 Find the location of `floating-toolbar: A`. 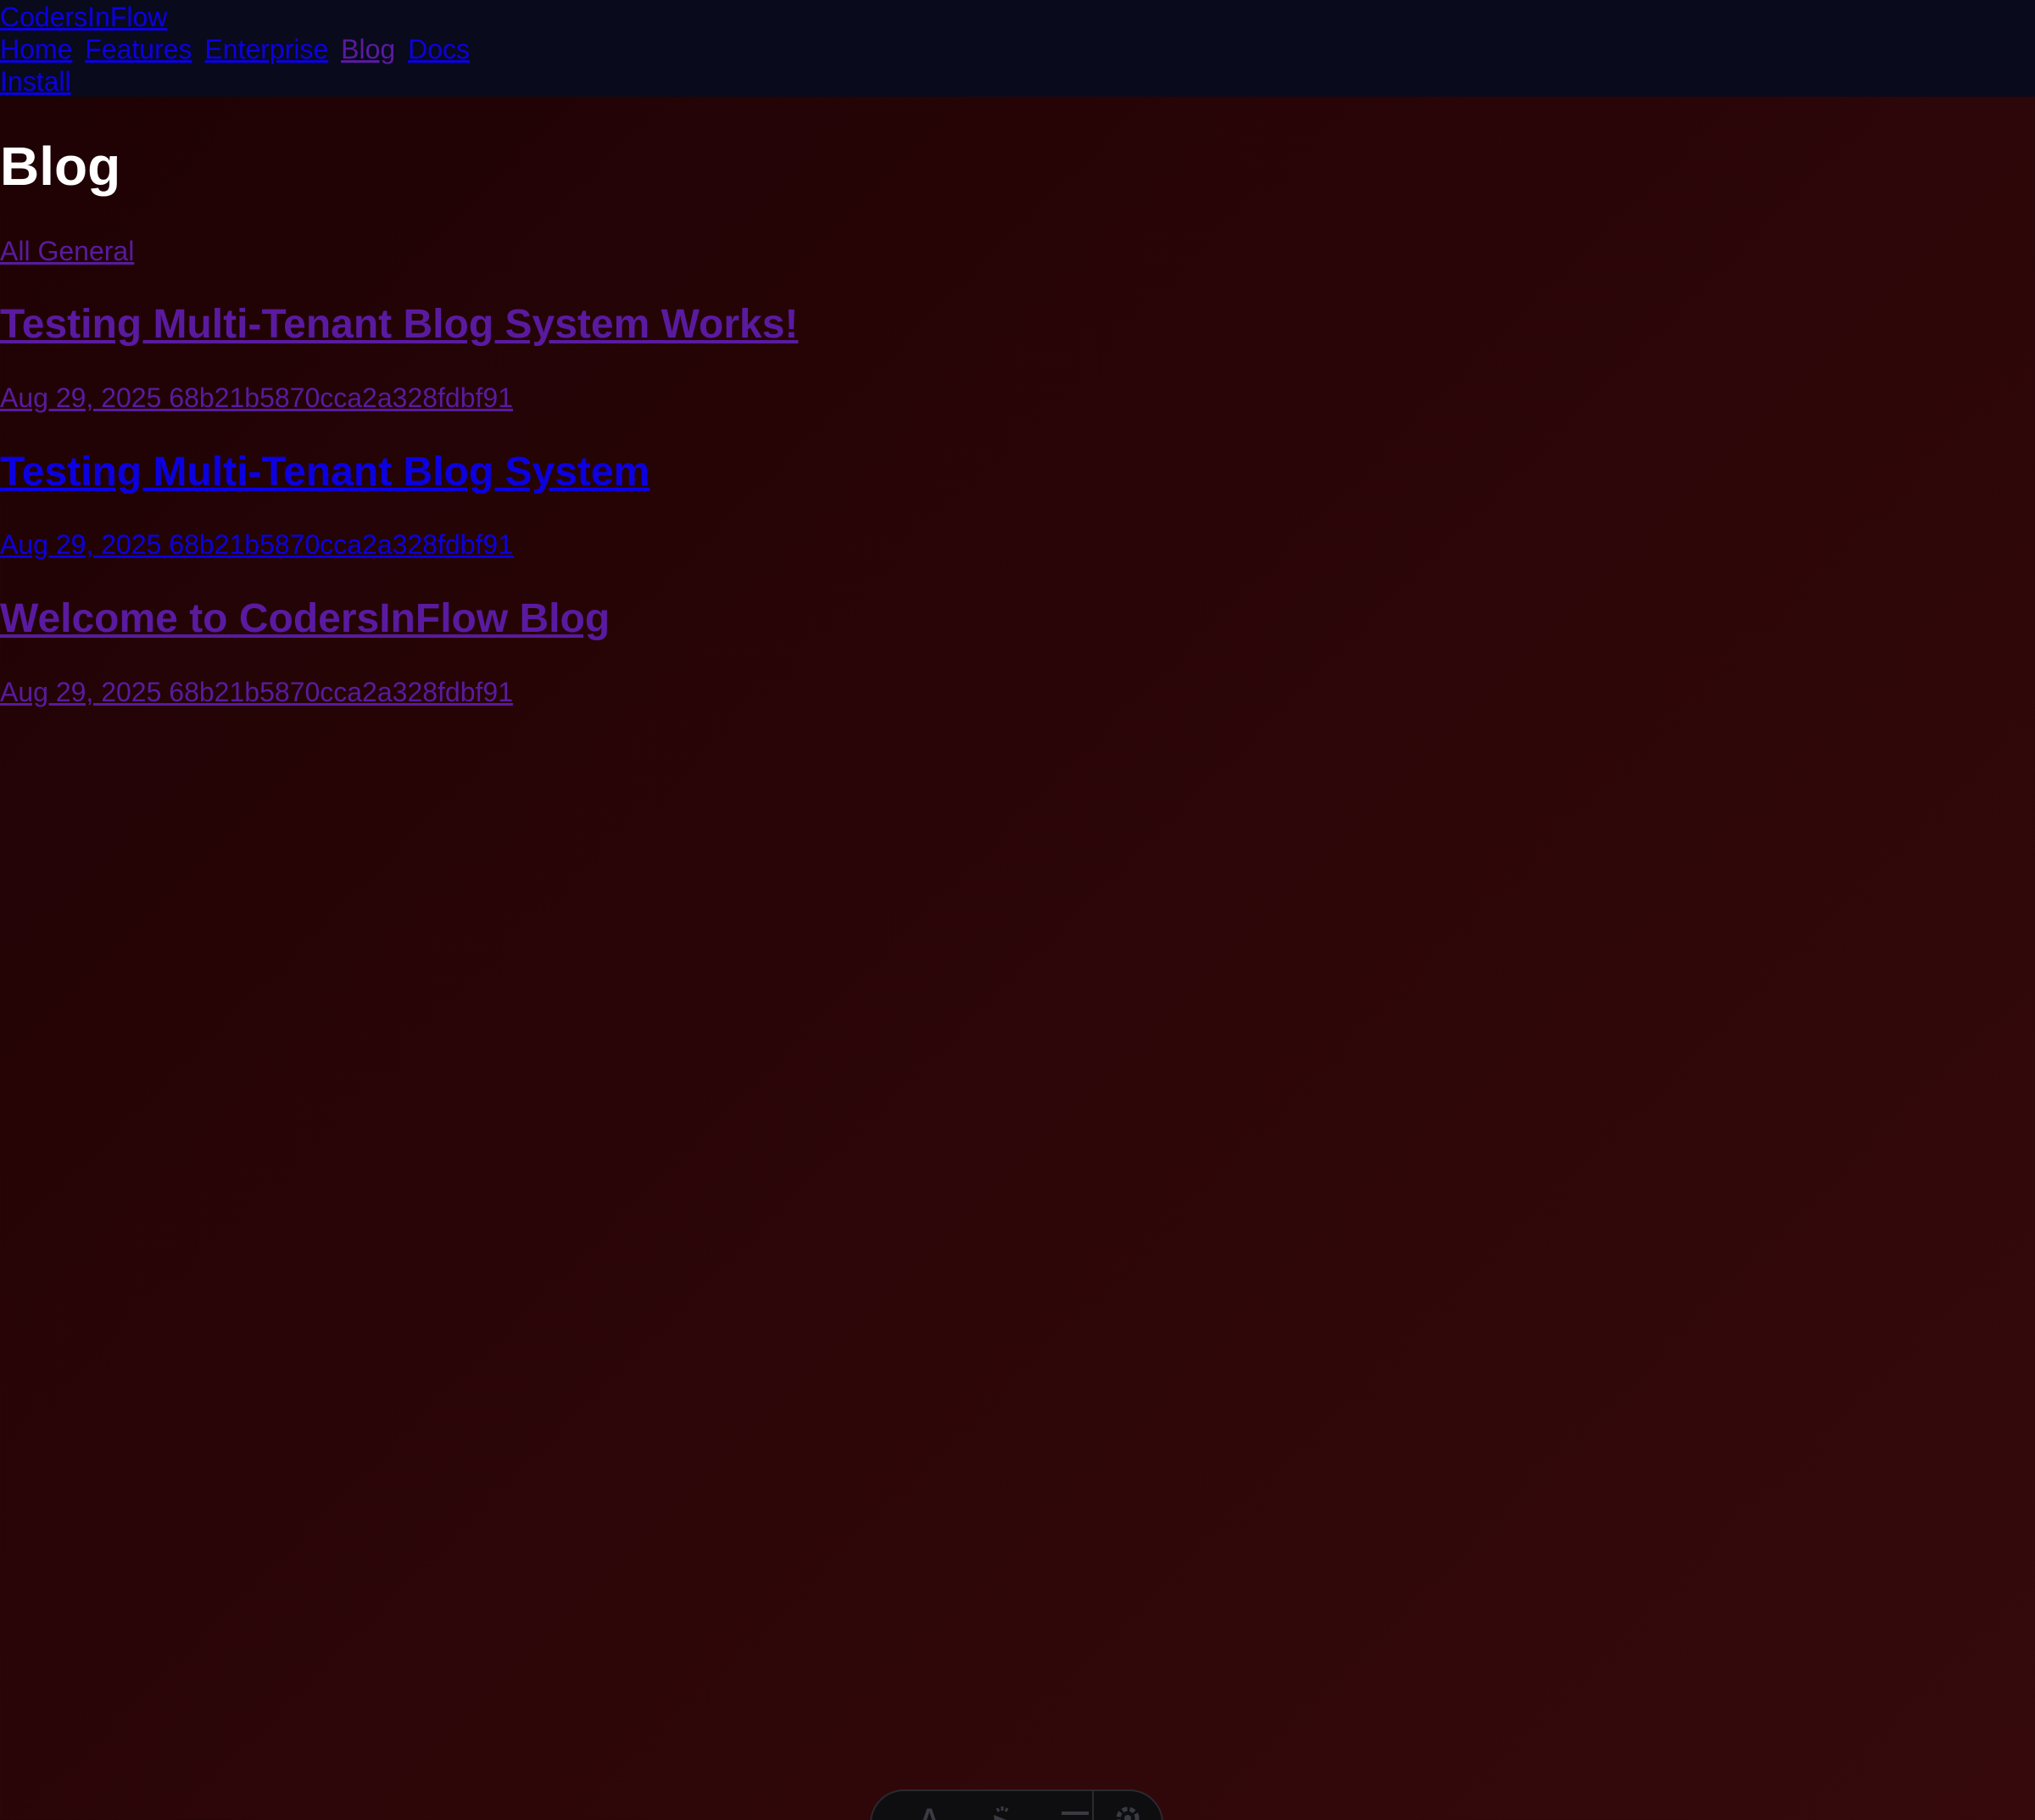

floating-toolbar: A is located at coordinates (1016, 1804).